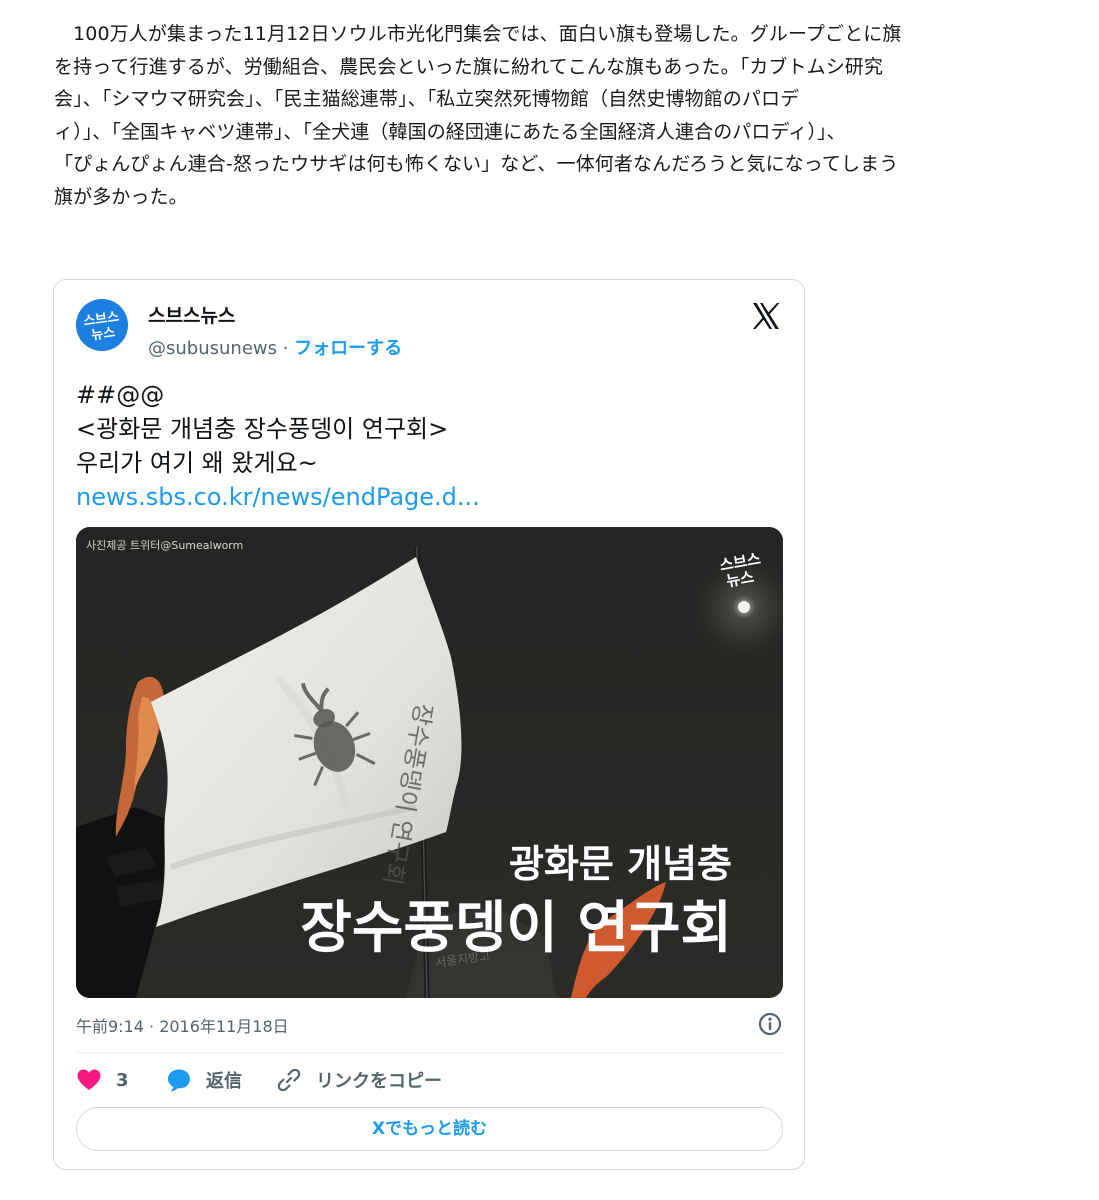  What do you see at coordinates (379, 1081) in the screenshot?
I see `copy-link-label: リンクをコピー` at bounding box center [379, 1081].